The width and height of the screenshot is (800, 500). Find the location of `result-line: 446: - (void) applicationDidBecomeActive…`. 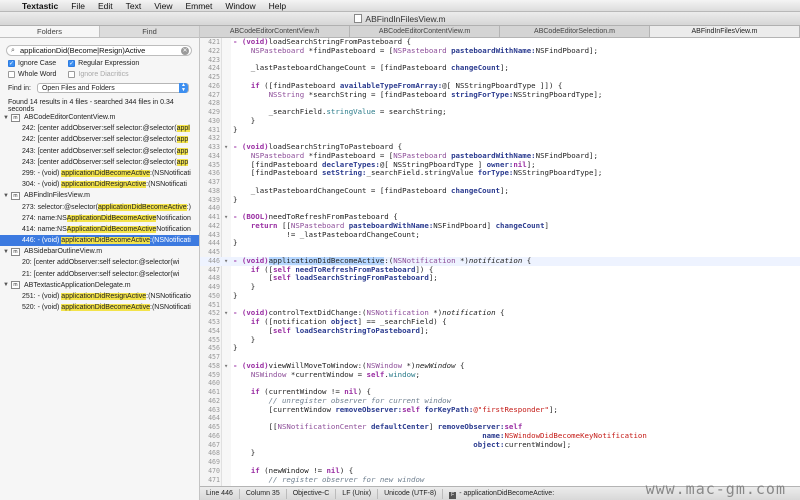

result-line: 446: - (void) applicationDidBecomeActive… is located at coordinates (99, 241).